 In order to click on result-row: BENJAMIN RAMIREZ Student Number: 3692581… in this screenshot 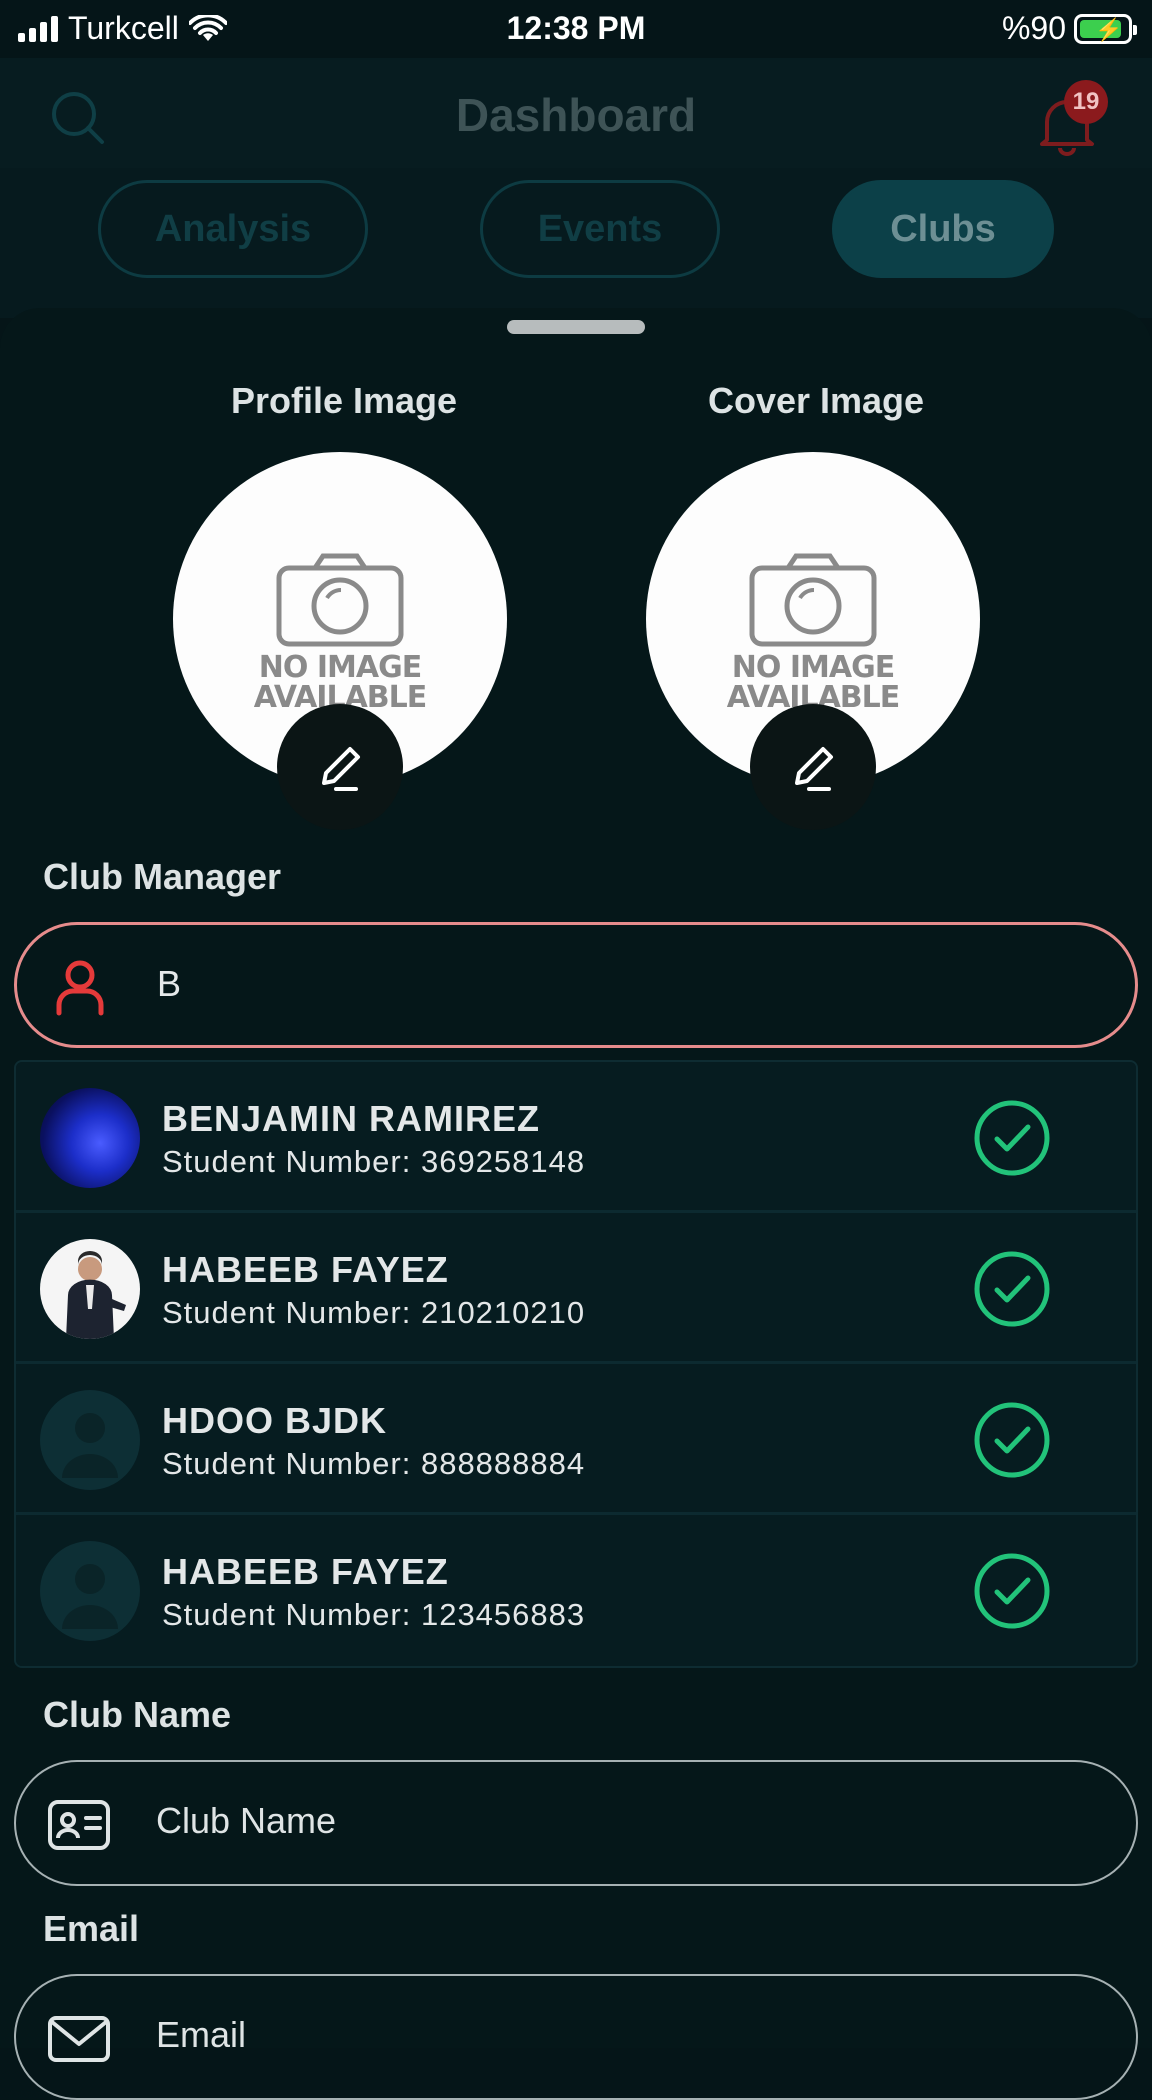, I will do `click(576, 1137)`.